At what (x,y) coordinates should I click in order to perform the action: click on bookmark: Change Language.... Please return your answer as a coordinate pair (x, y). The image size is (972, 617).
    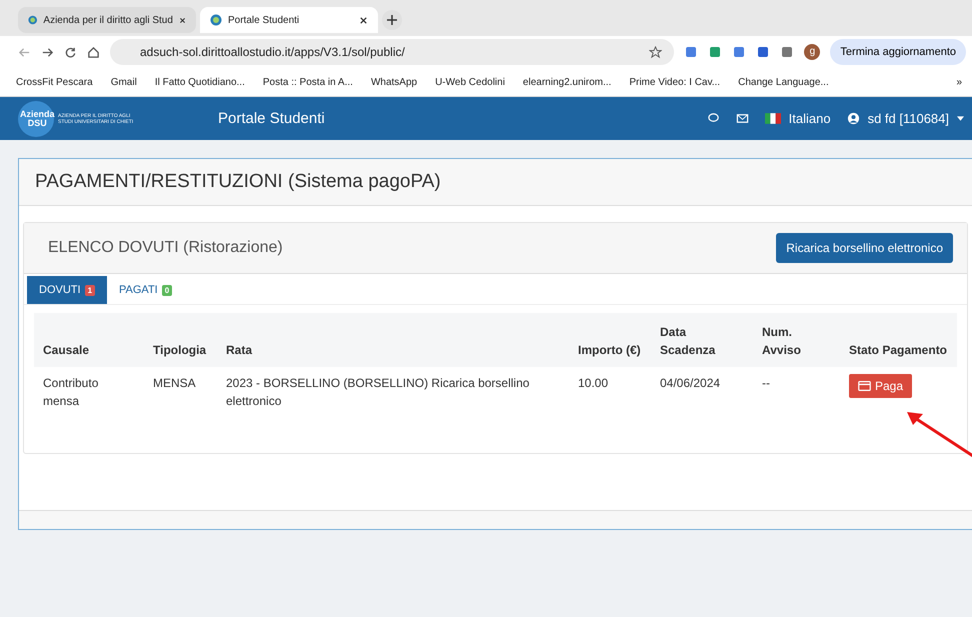
    Looking at the image, I should click on (783, 82).